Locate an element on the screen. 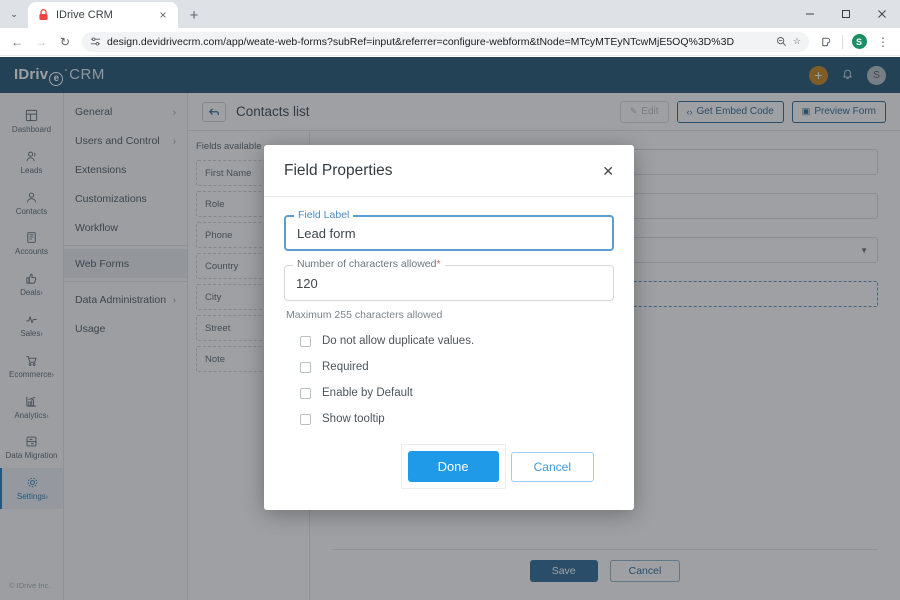 The height and width of the screenshot is (600, 900). done-button-highlight: Done is located at coordinates (453, 466).